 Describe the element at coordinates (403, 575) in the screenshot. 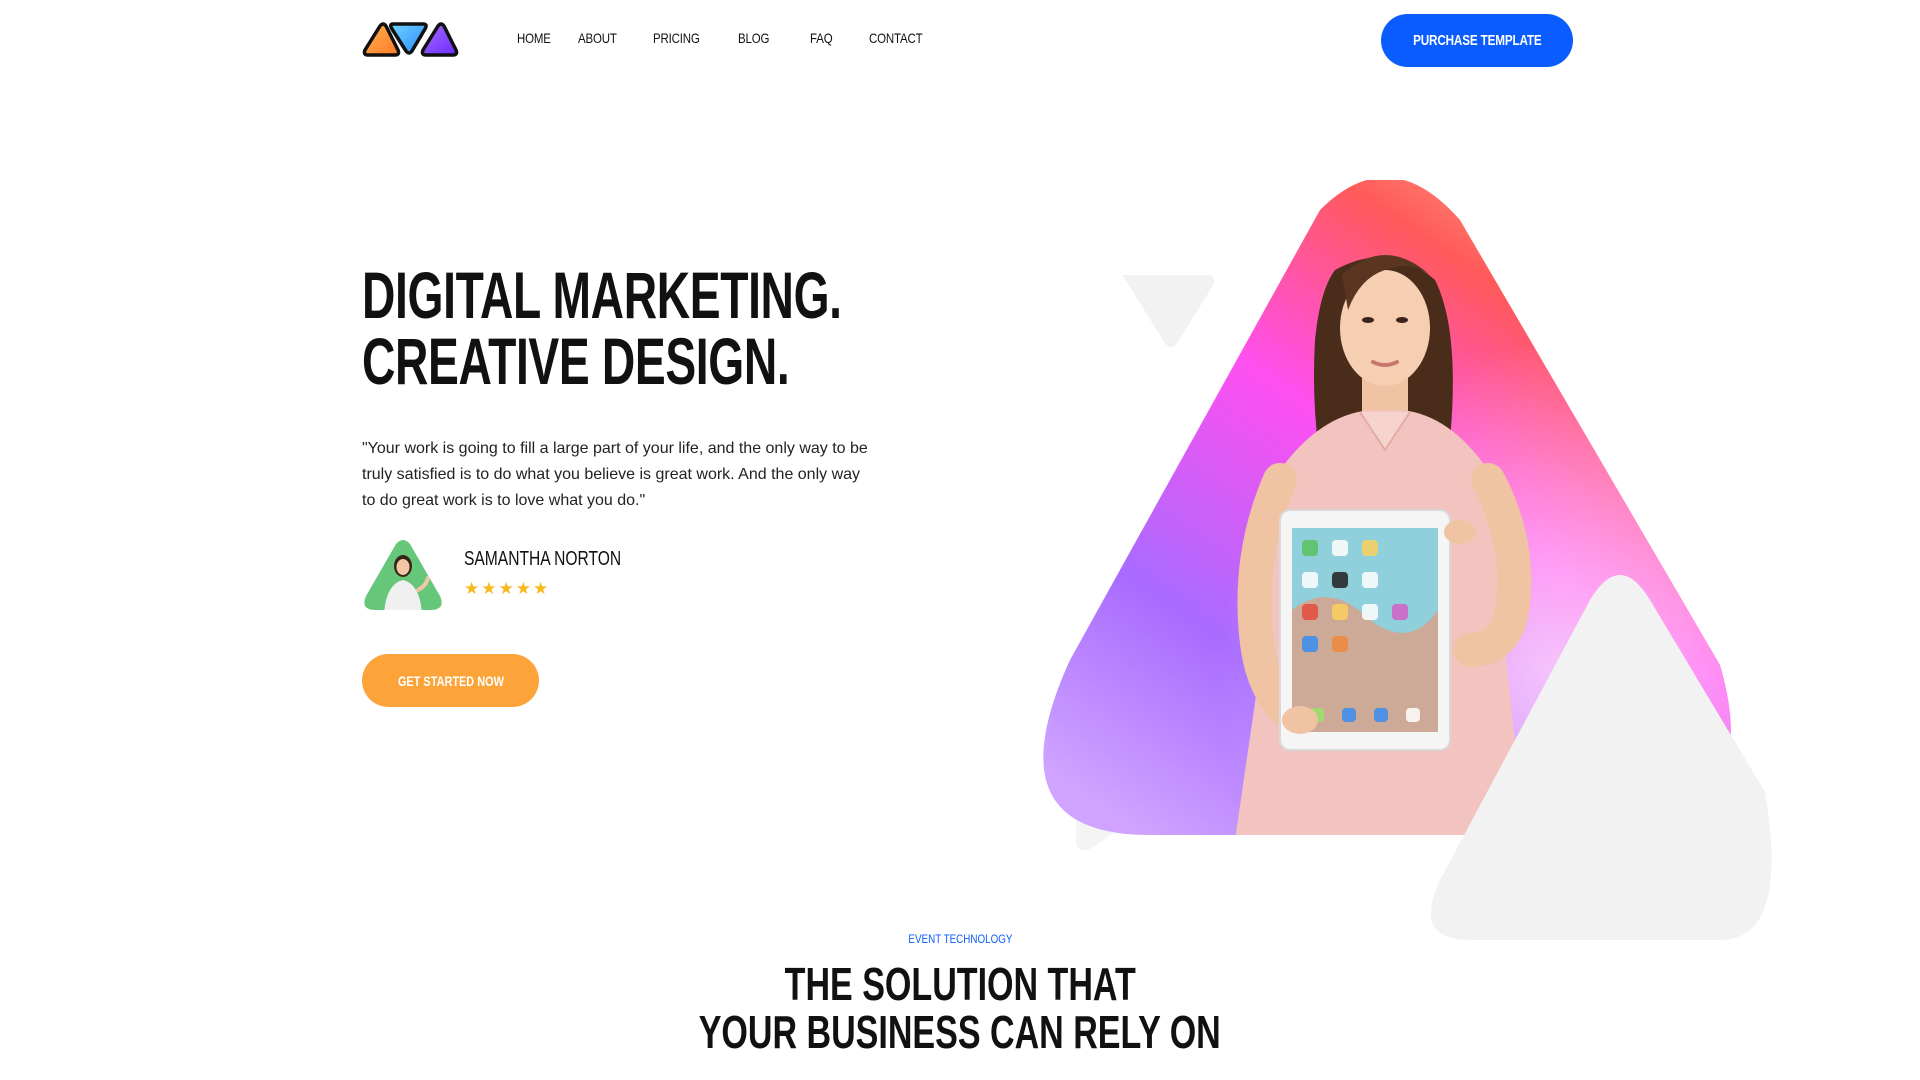

I see `avatar` at that location.